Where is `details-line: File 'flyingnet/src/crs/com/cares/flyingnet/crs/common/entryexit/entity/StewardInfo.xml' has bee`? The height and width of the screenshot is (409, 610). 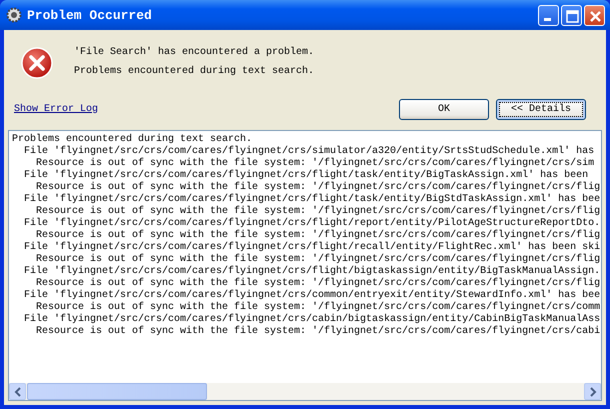
details-line: File 'flyingnet/src/crs/com/cares/flyingnet/crs/common/entryexit/entity/StewardInfo.xml' has bee is located at coordinates (312, 296).